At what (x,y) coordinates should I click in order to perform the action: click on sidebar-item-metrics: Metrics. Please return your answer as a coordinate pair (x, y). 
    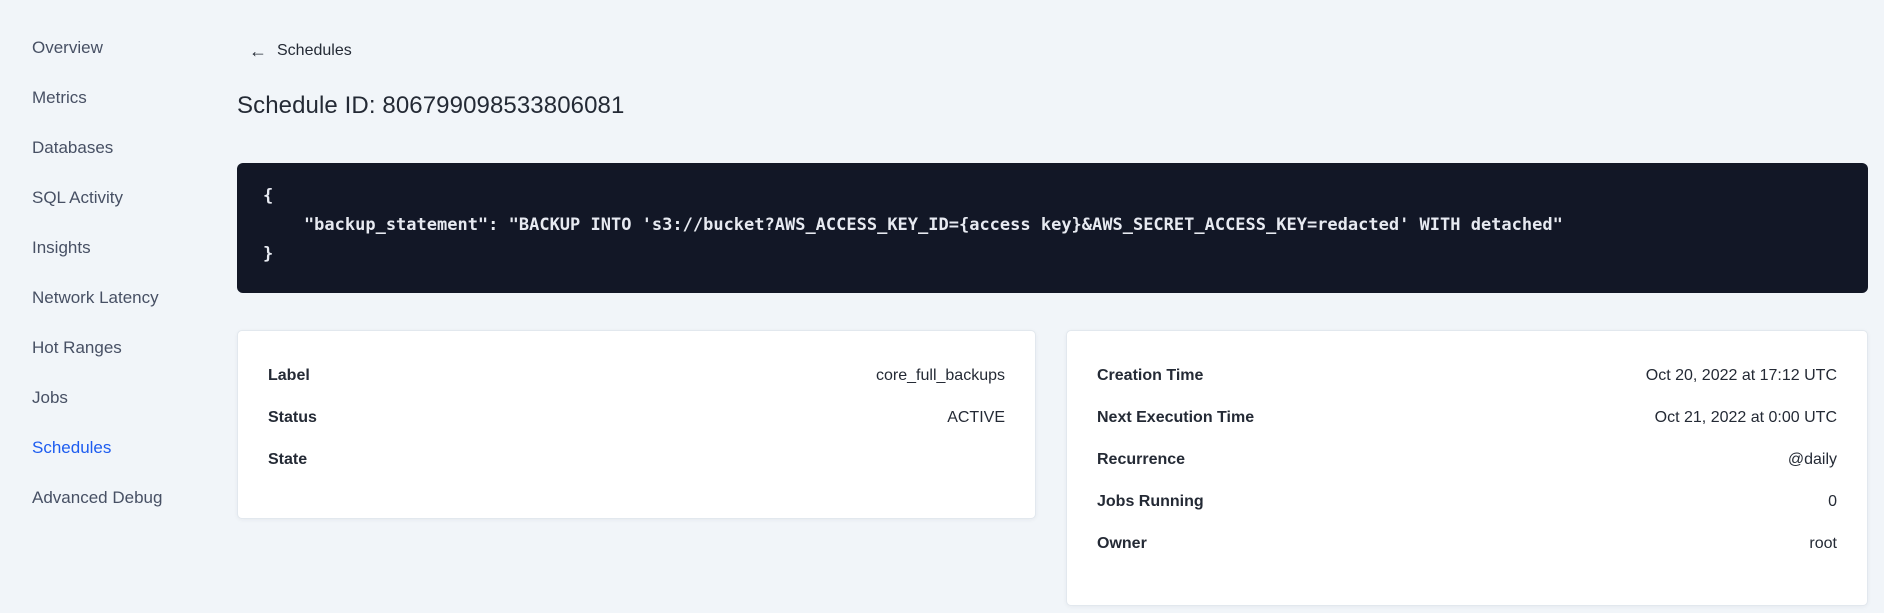
    Looking at the image, I should click on (90, 98).